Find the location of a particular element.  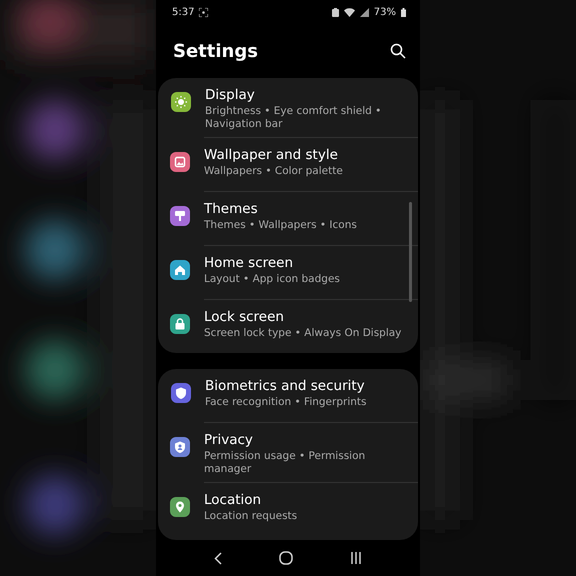

home-icon is located at coordinates (285, 558).